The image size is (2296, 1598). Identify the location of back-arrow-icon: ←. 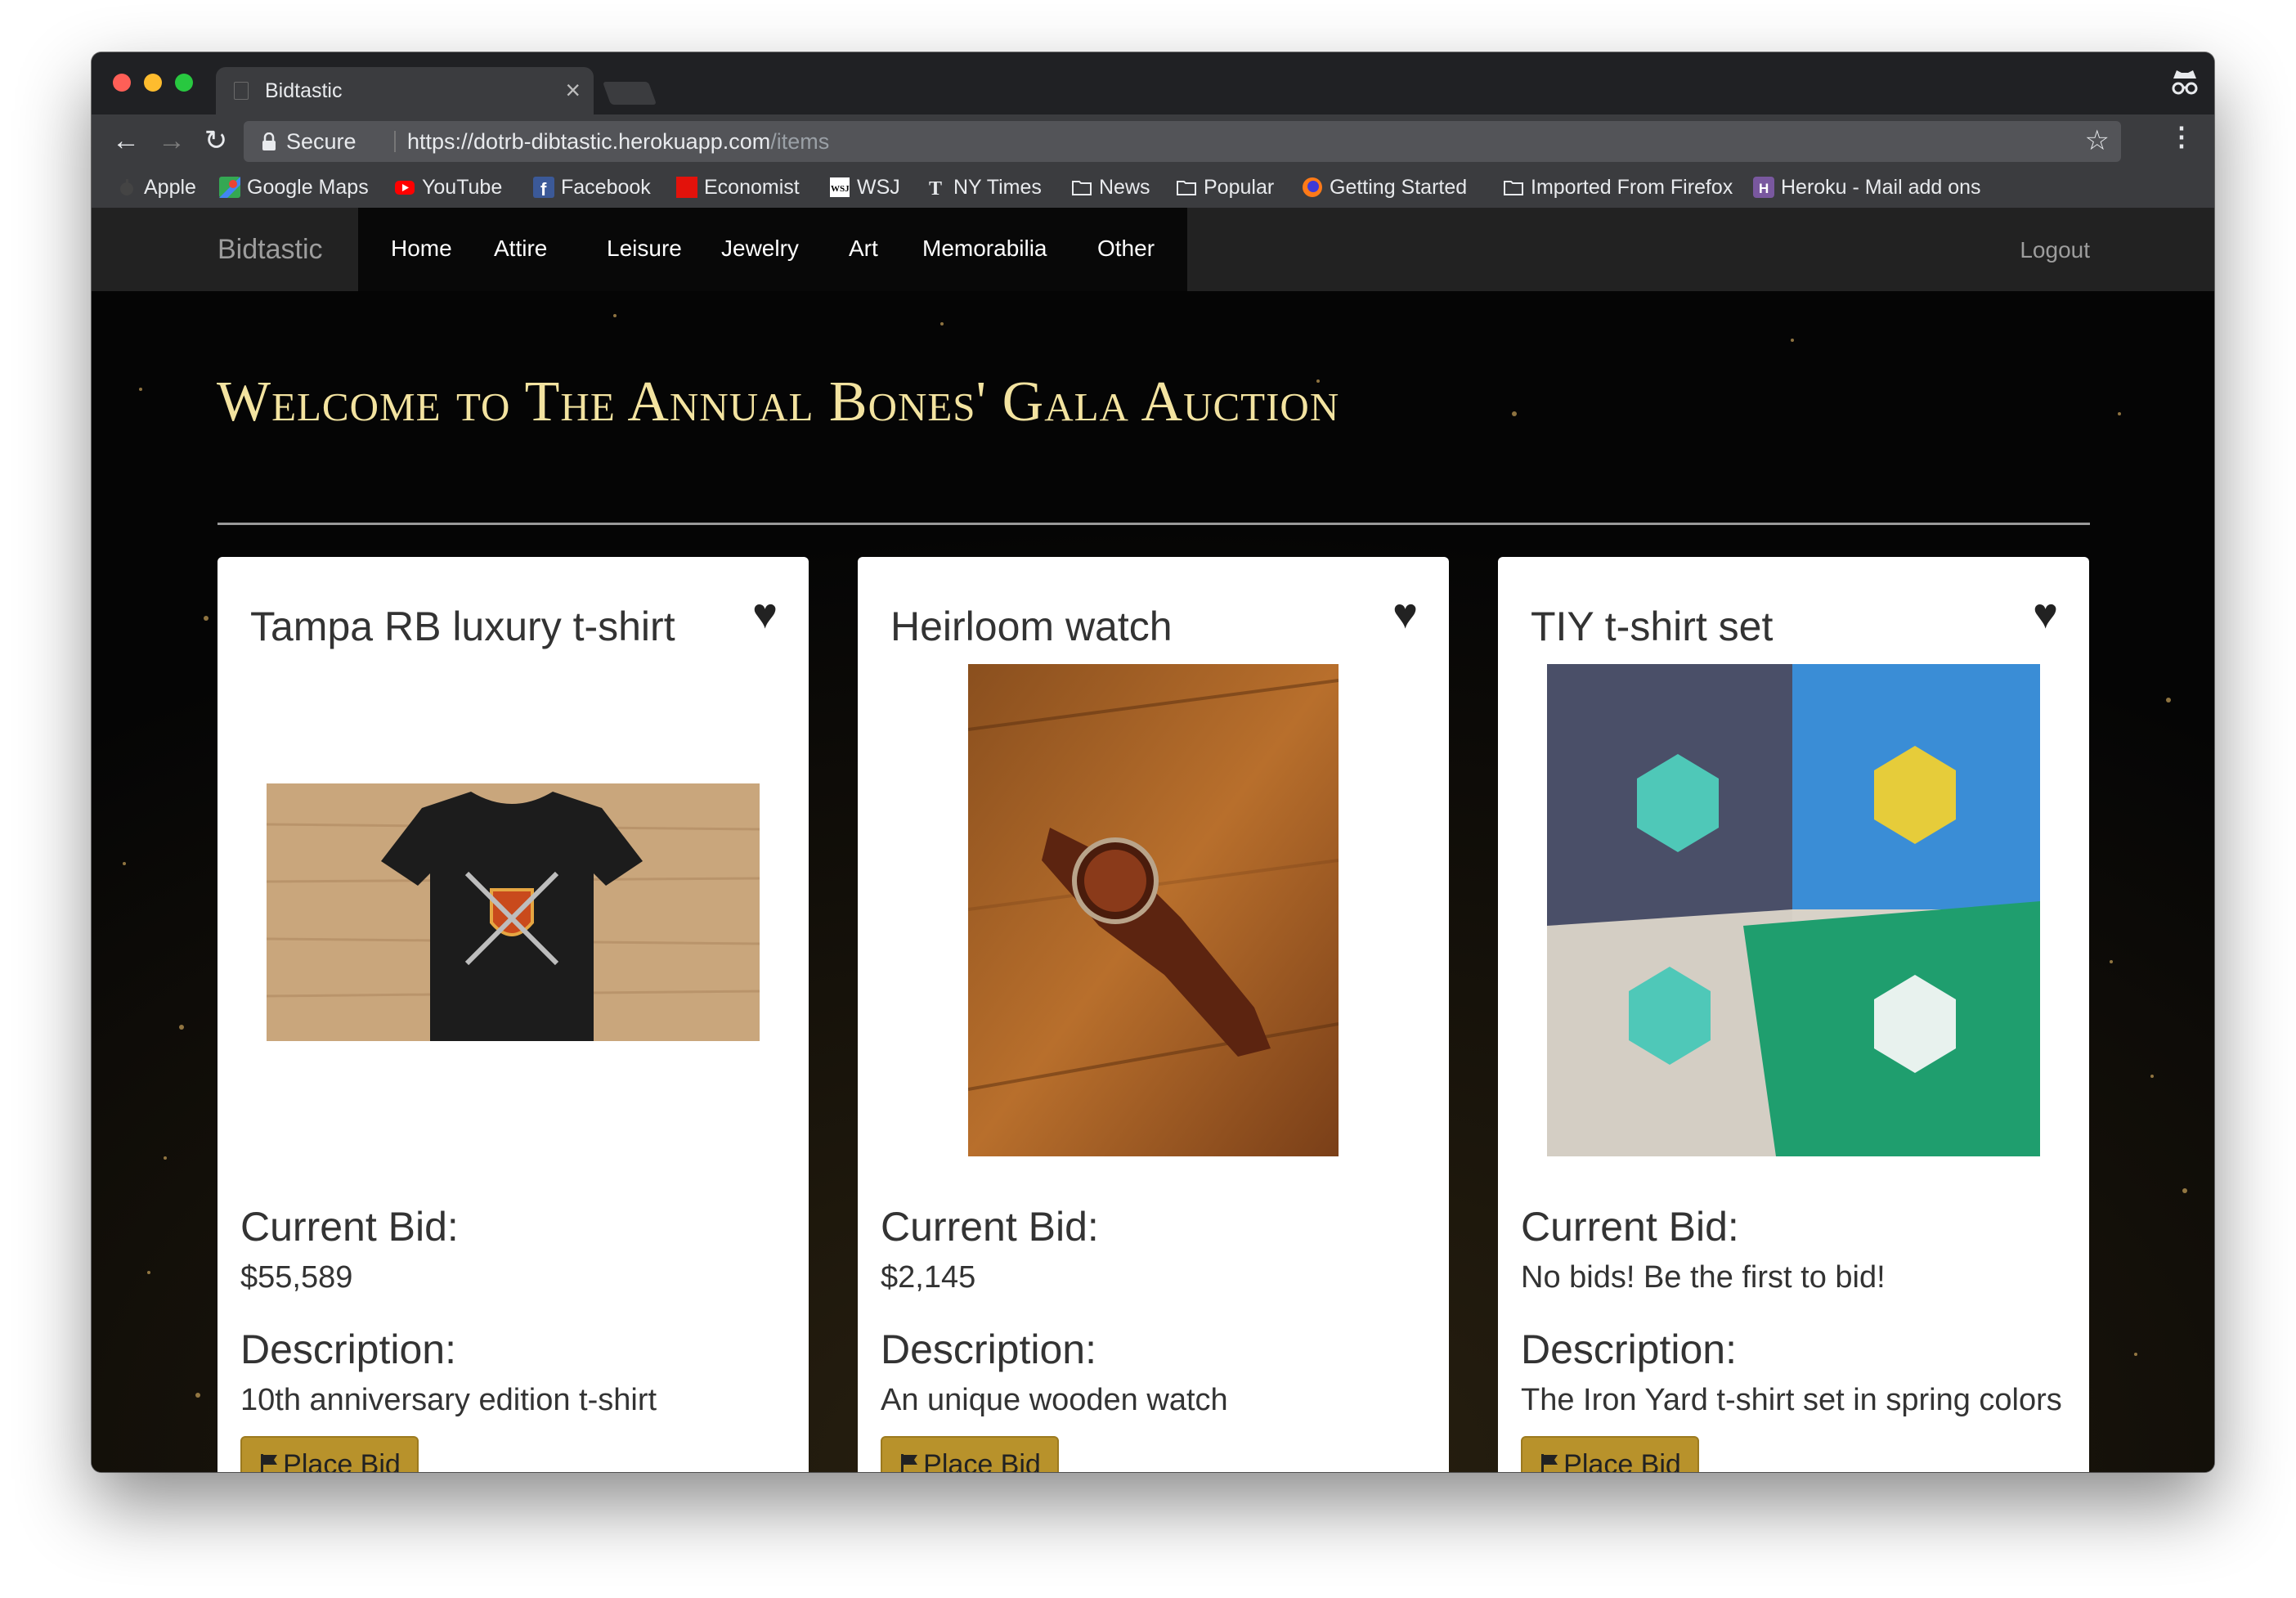
(126, 141).